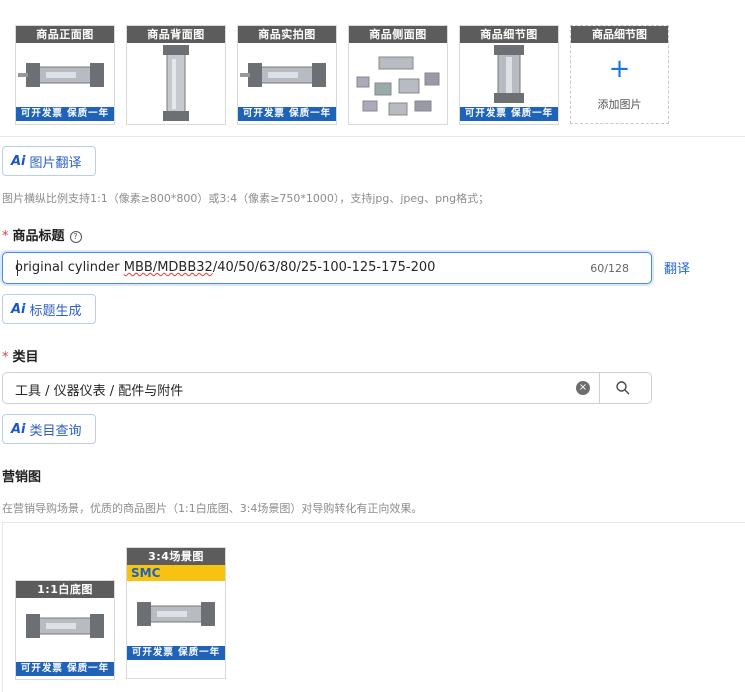 The width and height of the screenshot is (745, 692). Describe the element at coordinates (398, 34) in the screenshot. I see `image-label: 商品侧面图` at that location.